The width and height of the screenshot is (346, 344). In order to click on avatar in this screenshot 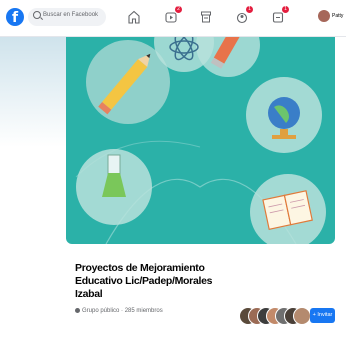, I will do `click(324, 16)`.